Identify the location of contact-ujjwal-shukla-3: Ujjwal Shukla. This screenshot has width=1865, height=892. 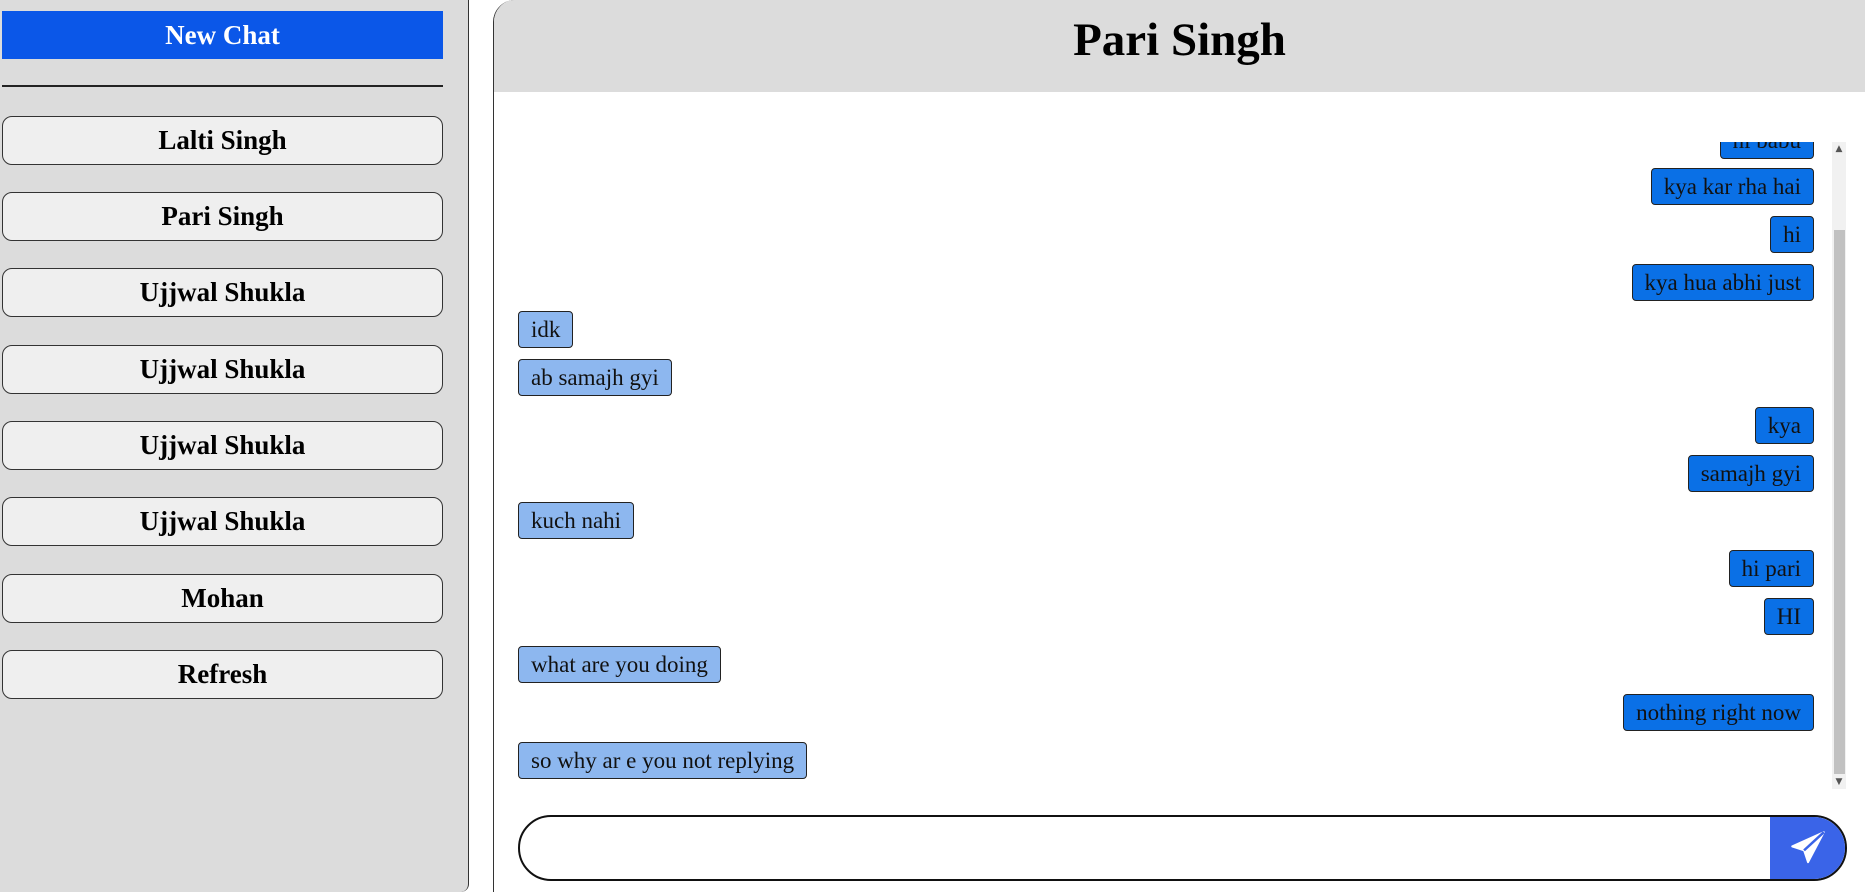
(222, 445).